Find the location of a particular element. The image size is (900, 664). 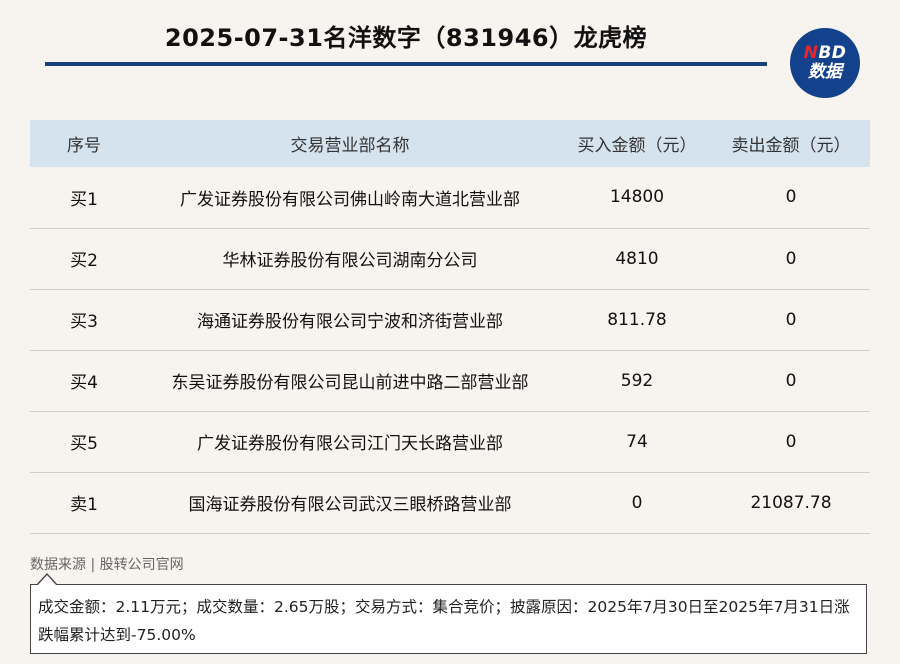

data-source: 数据来源 | 股转公司官网 is located at coordinates (107, 565).